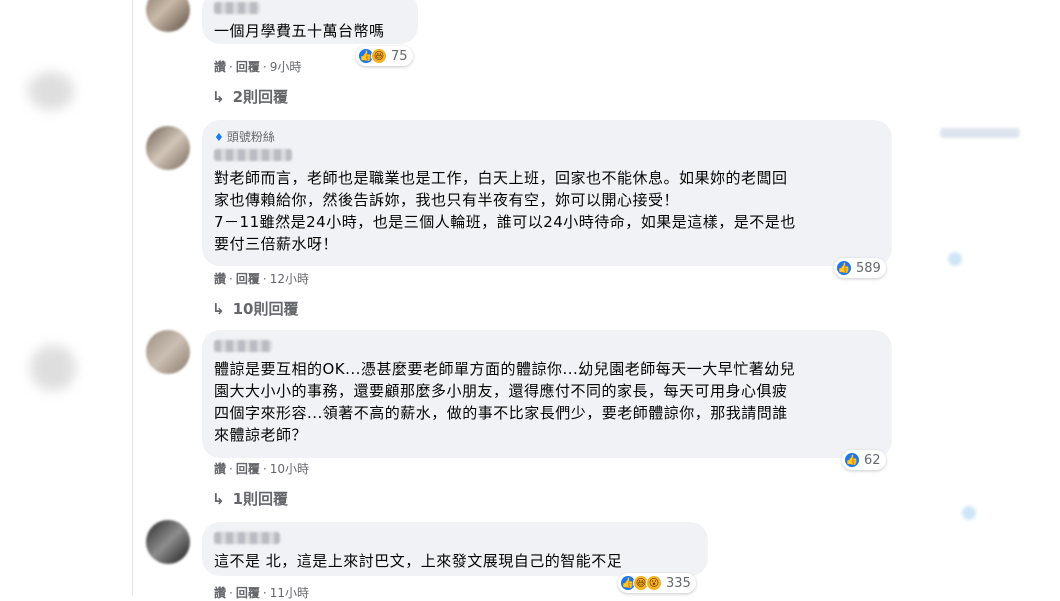 The image size is (1060, 601). I want to click on comment-text: 這不是 北，這是上來討巴文，上來發文展現自己的智能不足, so click(418, 561).